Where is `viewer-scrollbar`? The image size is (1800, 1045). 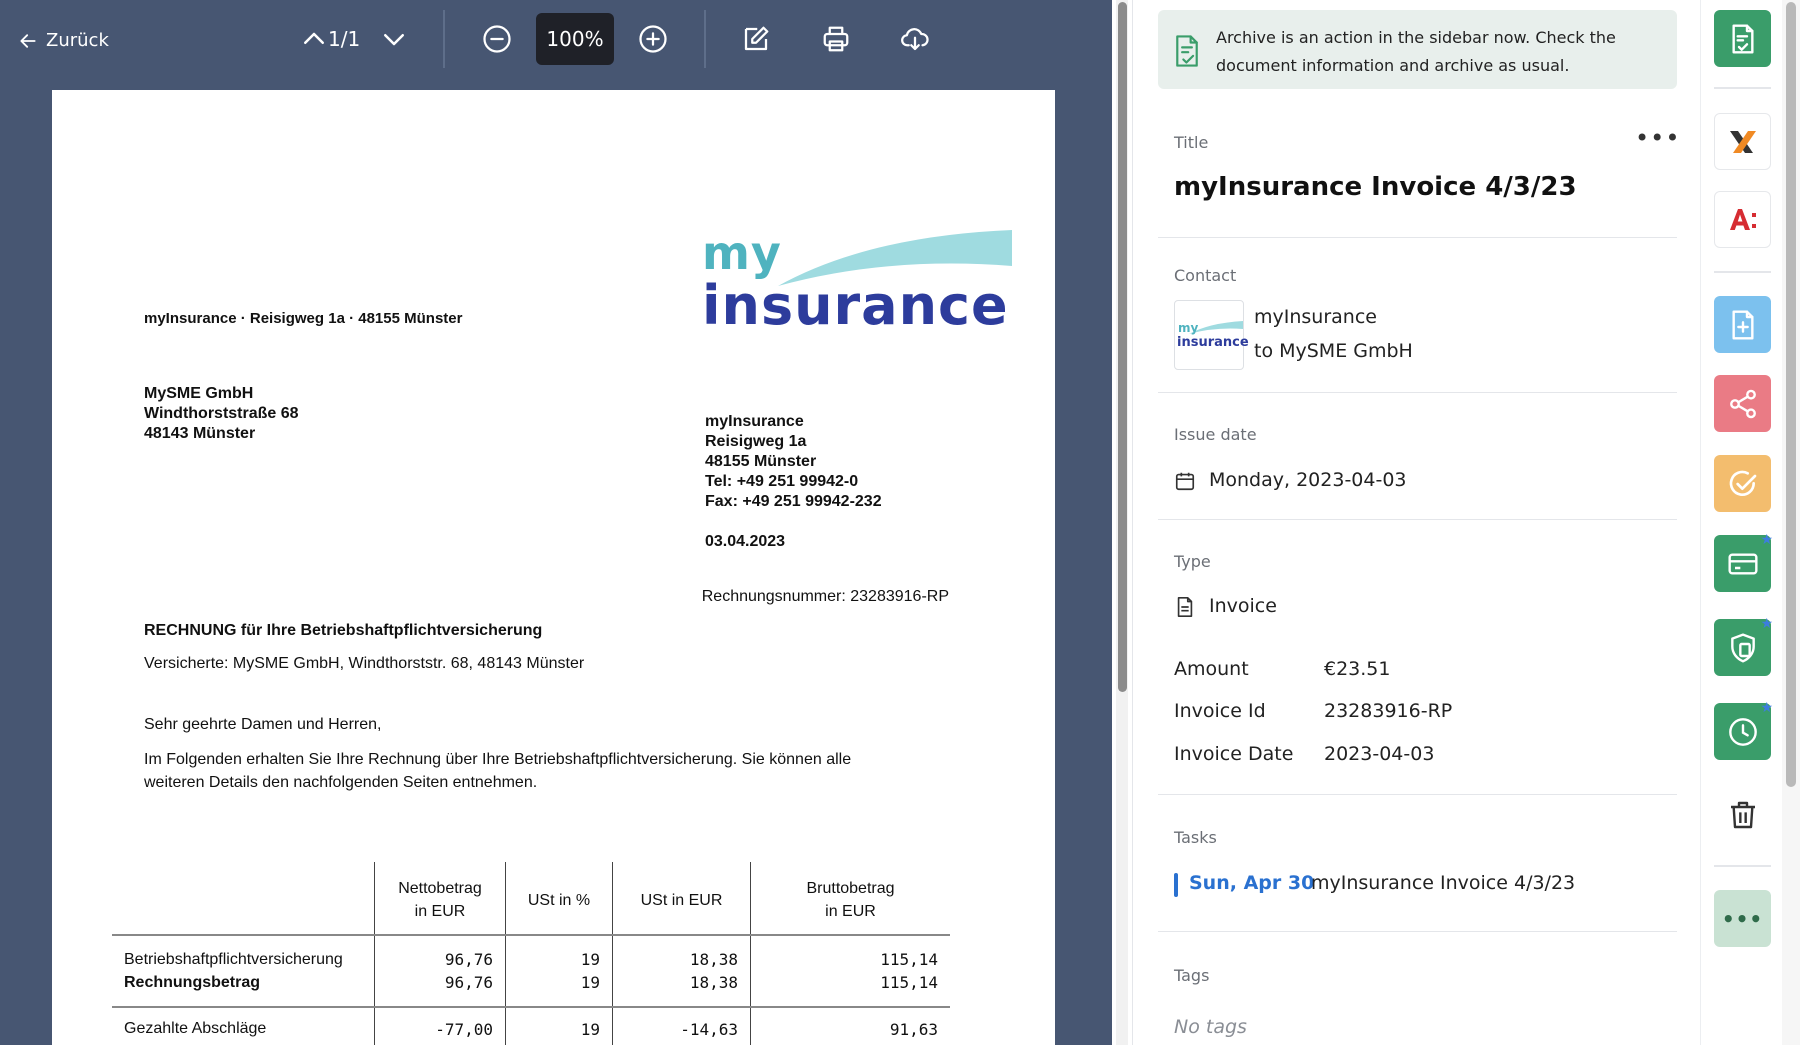
viewer-scrollbar is located at coordinates (1122, 522).